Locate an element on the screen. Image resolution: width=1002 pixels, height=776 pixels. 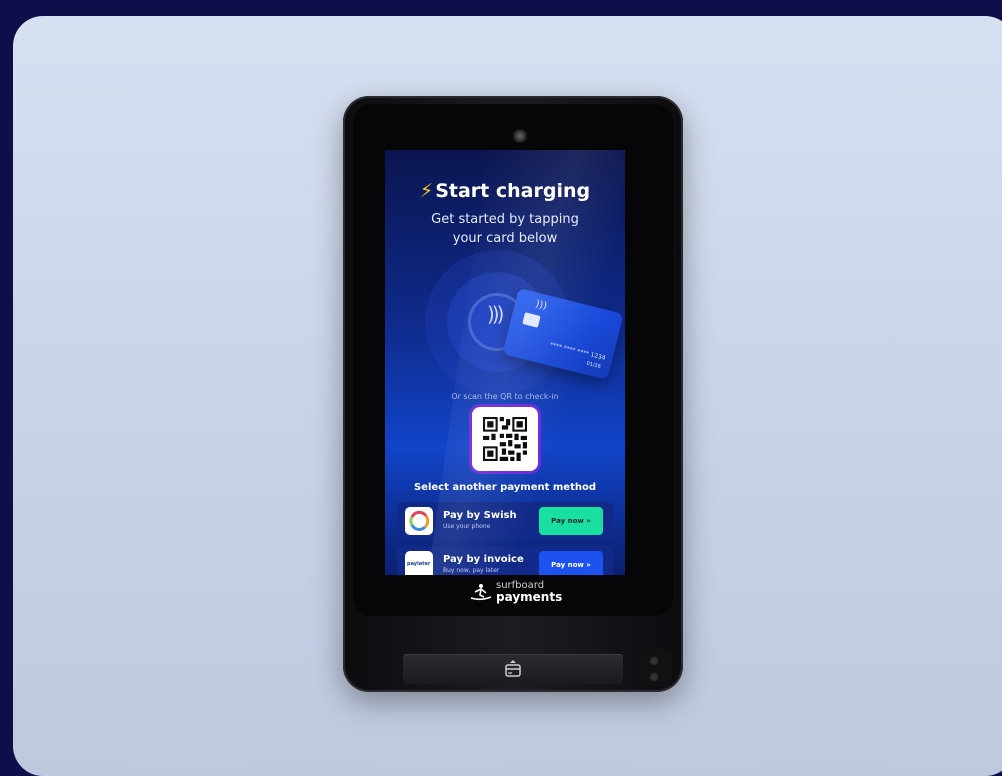
payment-title: Pay by Swish is located at coordinates (480, 515).